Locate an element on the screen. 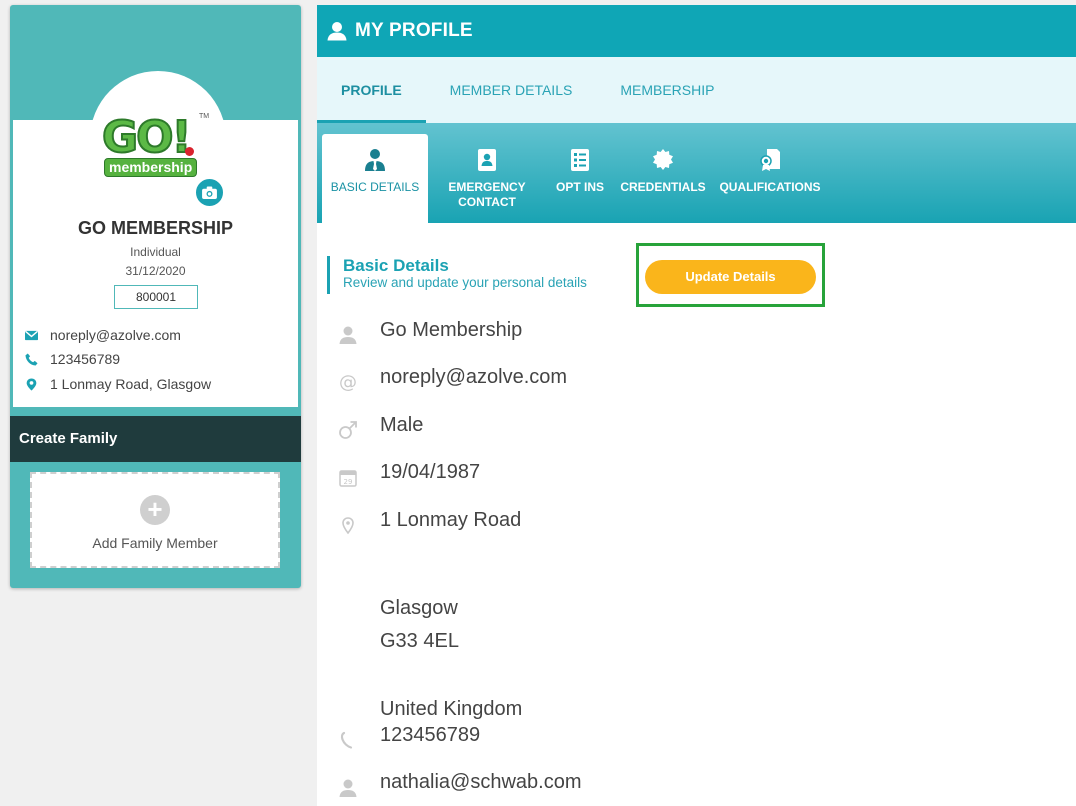 The image size is (1076, 806). subtab-label: CREDENTIALS is located at coordinates (663, 187).